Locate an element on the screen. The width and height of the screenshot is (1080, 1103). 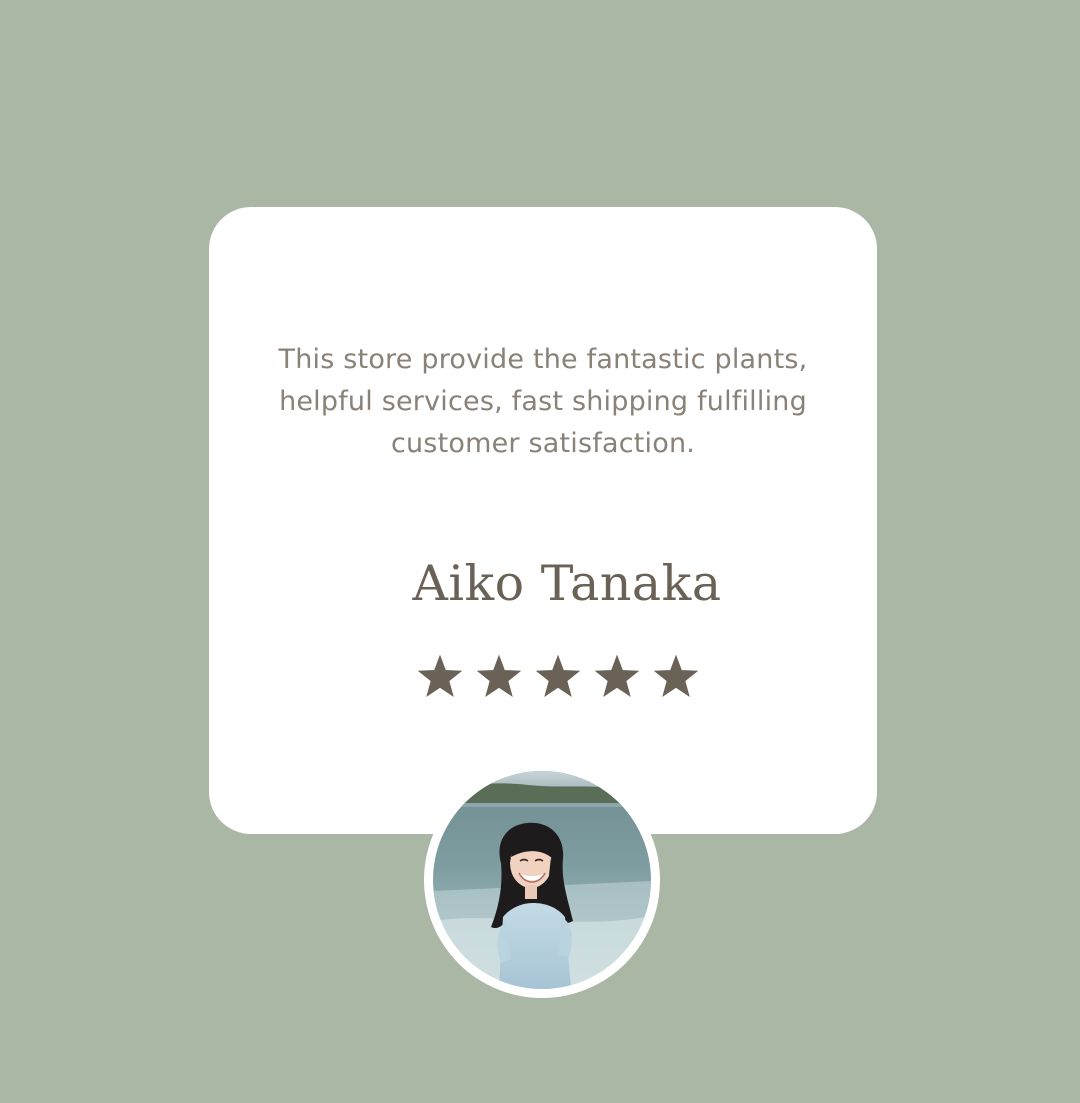
quote-line: customer satisfaction. is located at coordinates (543, 443).